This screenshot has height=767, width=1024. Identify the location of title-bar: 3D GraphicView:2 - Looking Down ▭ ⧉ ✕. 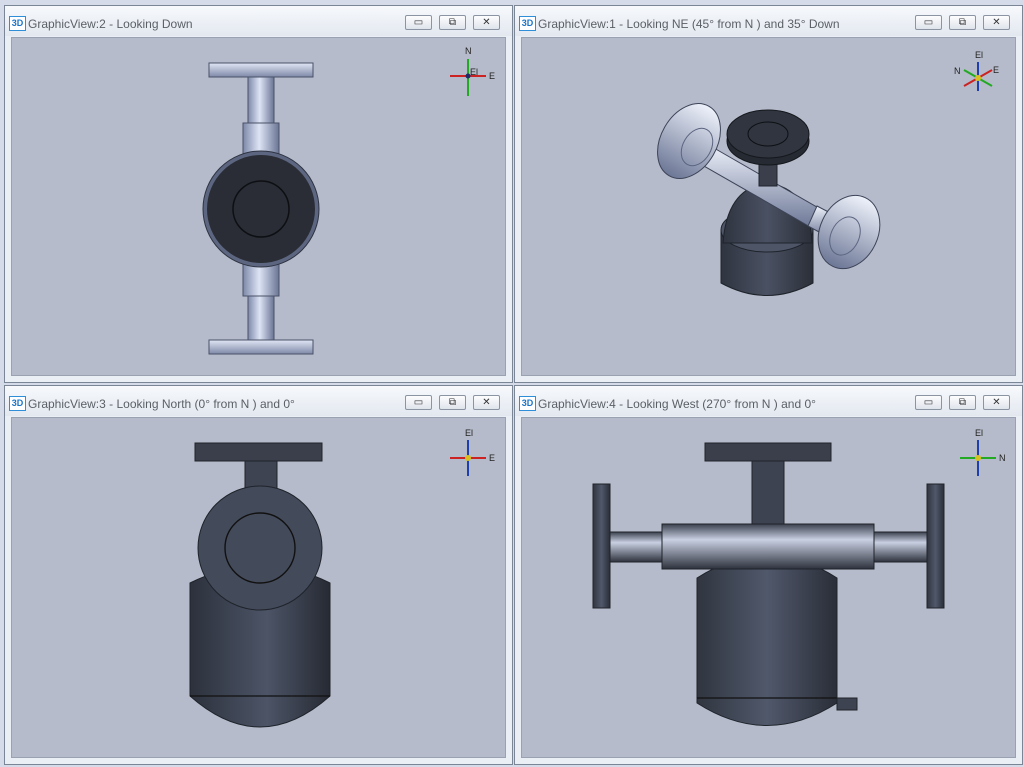
(258, 21).